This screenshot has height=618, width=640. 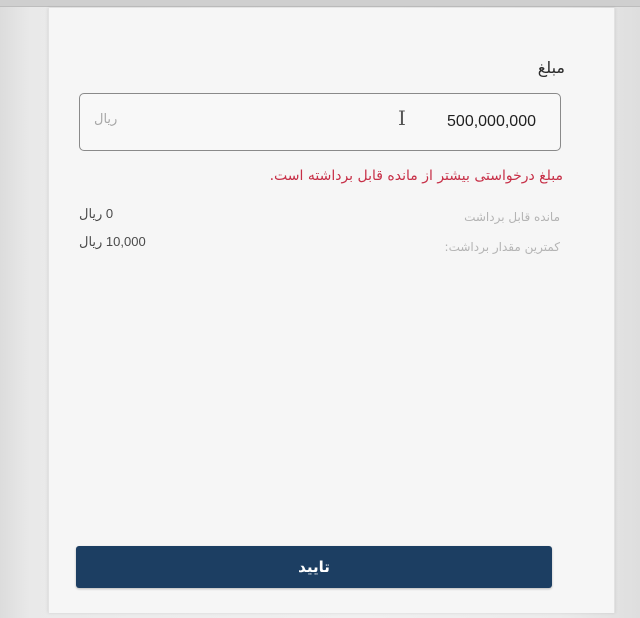 What do you see at coordinates (502, 247) in the screenshot?
I see `minimum-withdrawal-label: کمترین مقدار برداشت:` at bounding box center [502, 247].